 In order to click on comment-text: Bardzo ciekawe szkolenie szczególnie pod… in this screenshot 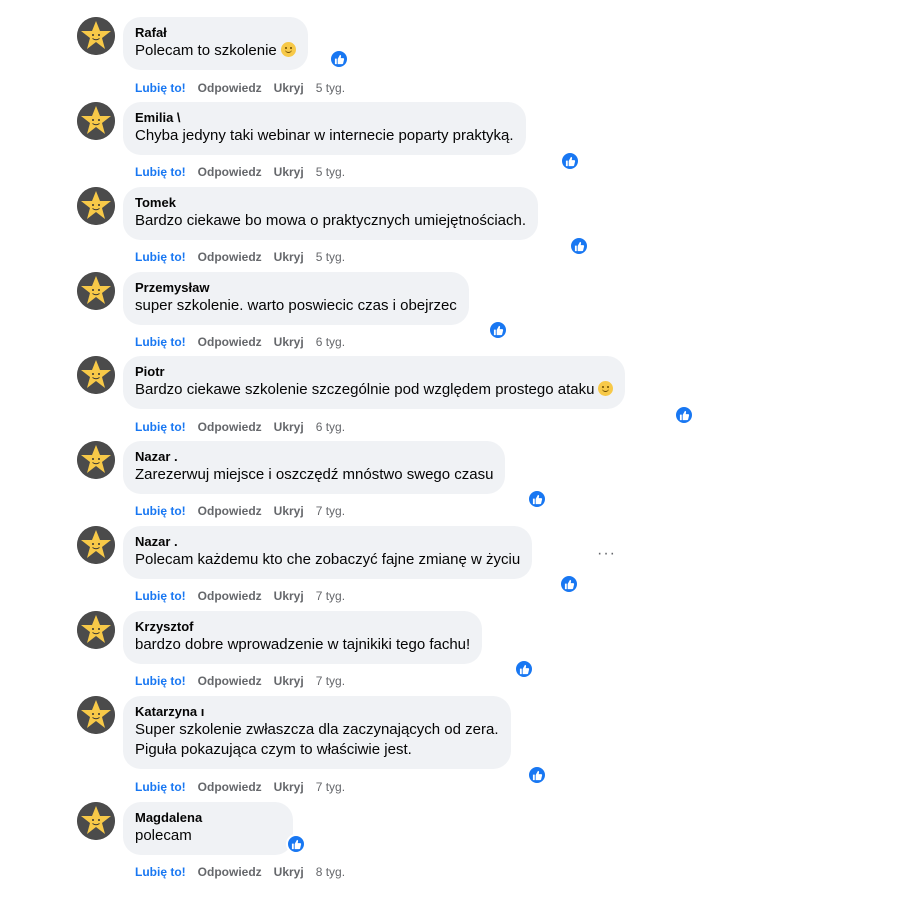, I will do `click(374, 390)`.